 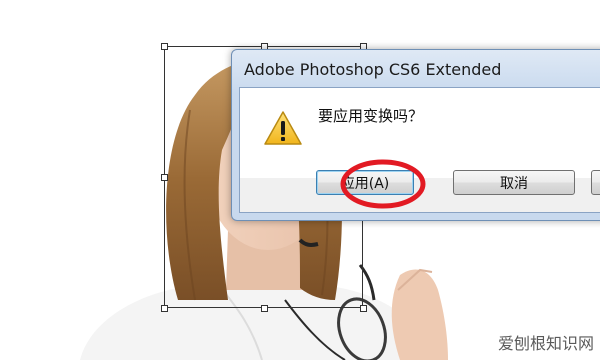 What do you see at coordinates (373, 69) in the screenshot?
I see `dialog-title: Adobe Photoshop CS6 Extended` at bounding box center [373, 69].